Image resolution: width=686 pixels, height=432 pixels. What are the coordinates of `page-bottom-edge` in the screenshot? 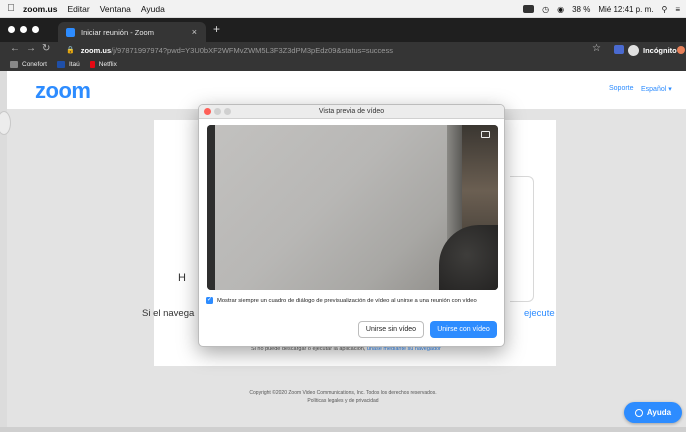 It's located at (343, 429).